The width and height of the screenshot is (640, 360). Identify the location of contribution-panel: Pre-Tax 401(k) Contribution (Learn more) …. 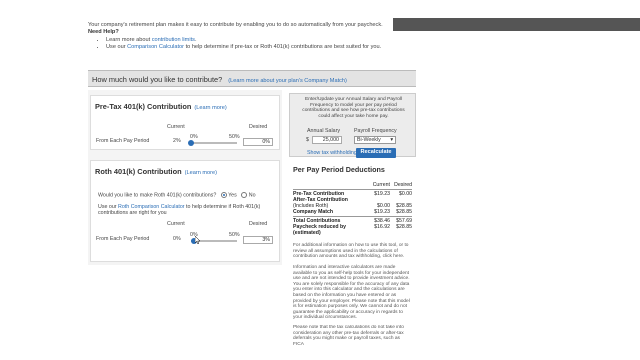
(185, 177).